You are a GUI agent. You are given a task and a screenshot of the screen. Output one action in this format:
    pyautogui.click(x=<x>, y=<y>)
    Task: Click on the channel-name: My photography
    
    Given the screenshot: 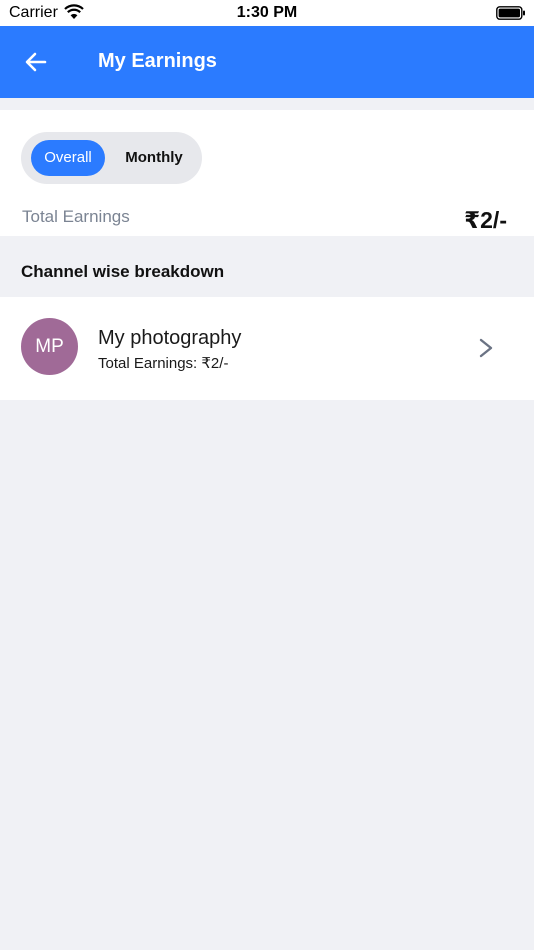 What is the action you would take?
    pyautogui.click(x=170, y=338)
    